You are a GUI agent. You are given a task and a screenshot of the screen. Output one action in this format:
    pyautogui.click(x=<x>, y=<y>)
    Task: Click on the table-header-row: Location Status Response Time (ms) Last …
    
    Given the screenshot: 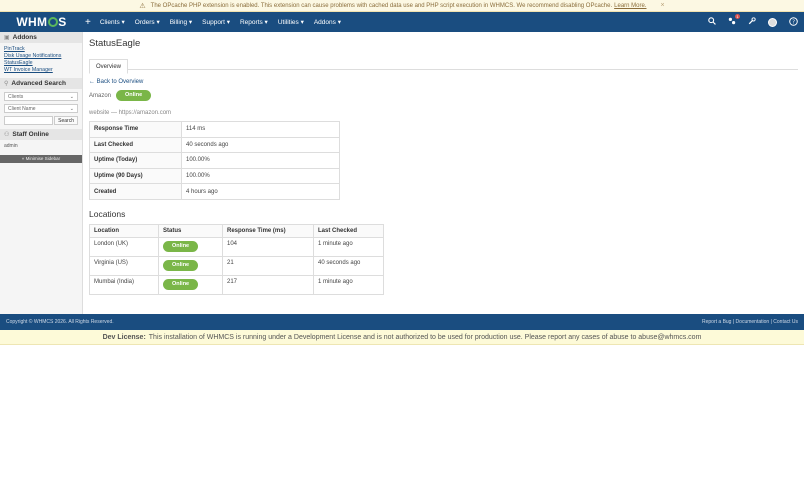 What is the action you would take?
    pyautogui.click(x=236, y=230)
    